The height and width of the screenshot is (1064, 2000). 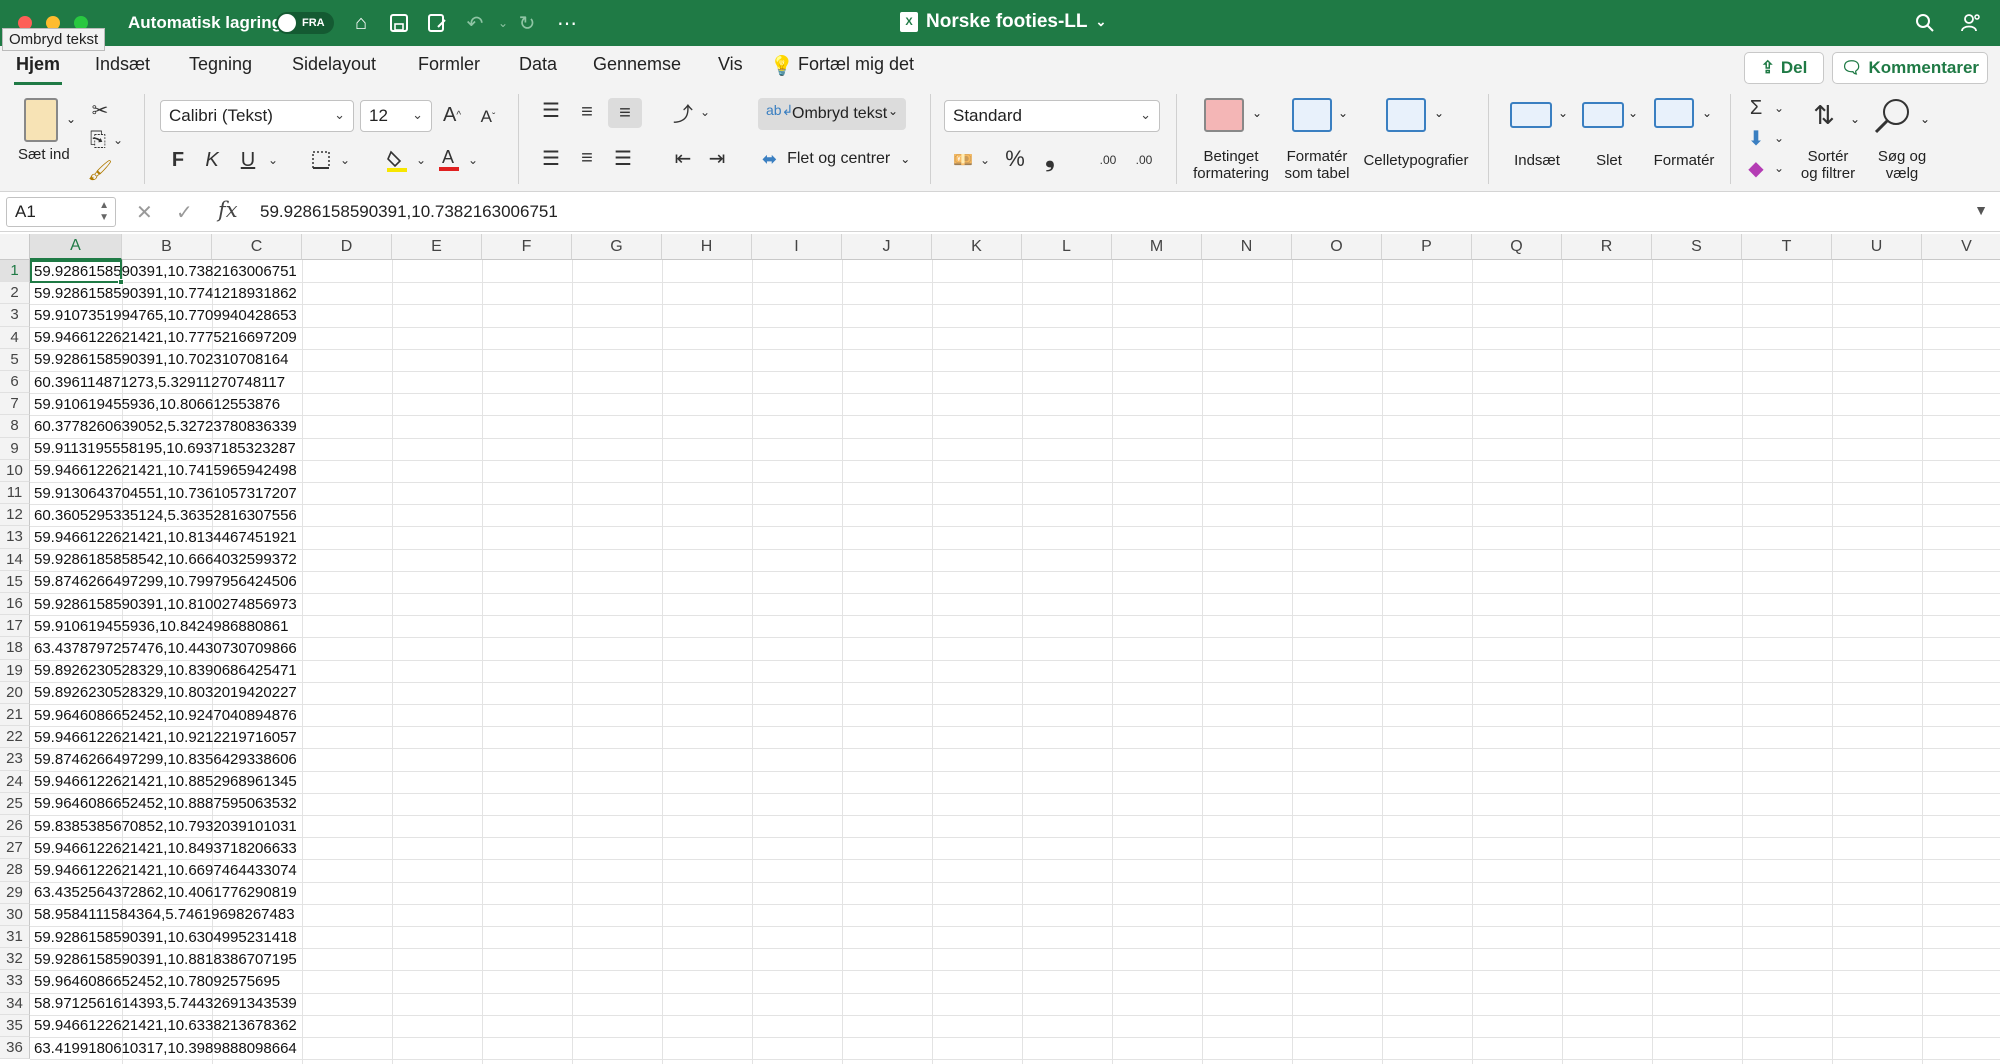 What do you see at coordinates (475, 23) in the screenshot?
I see `undo-icon: ↶` at bounding box center [475, 23].